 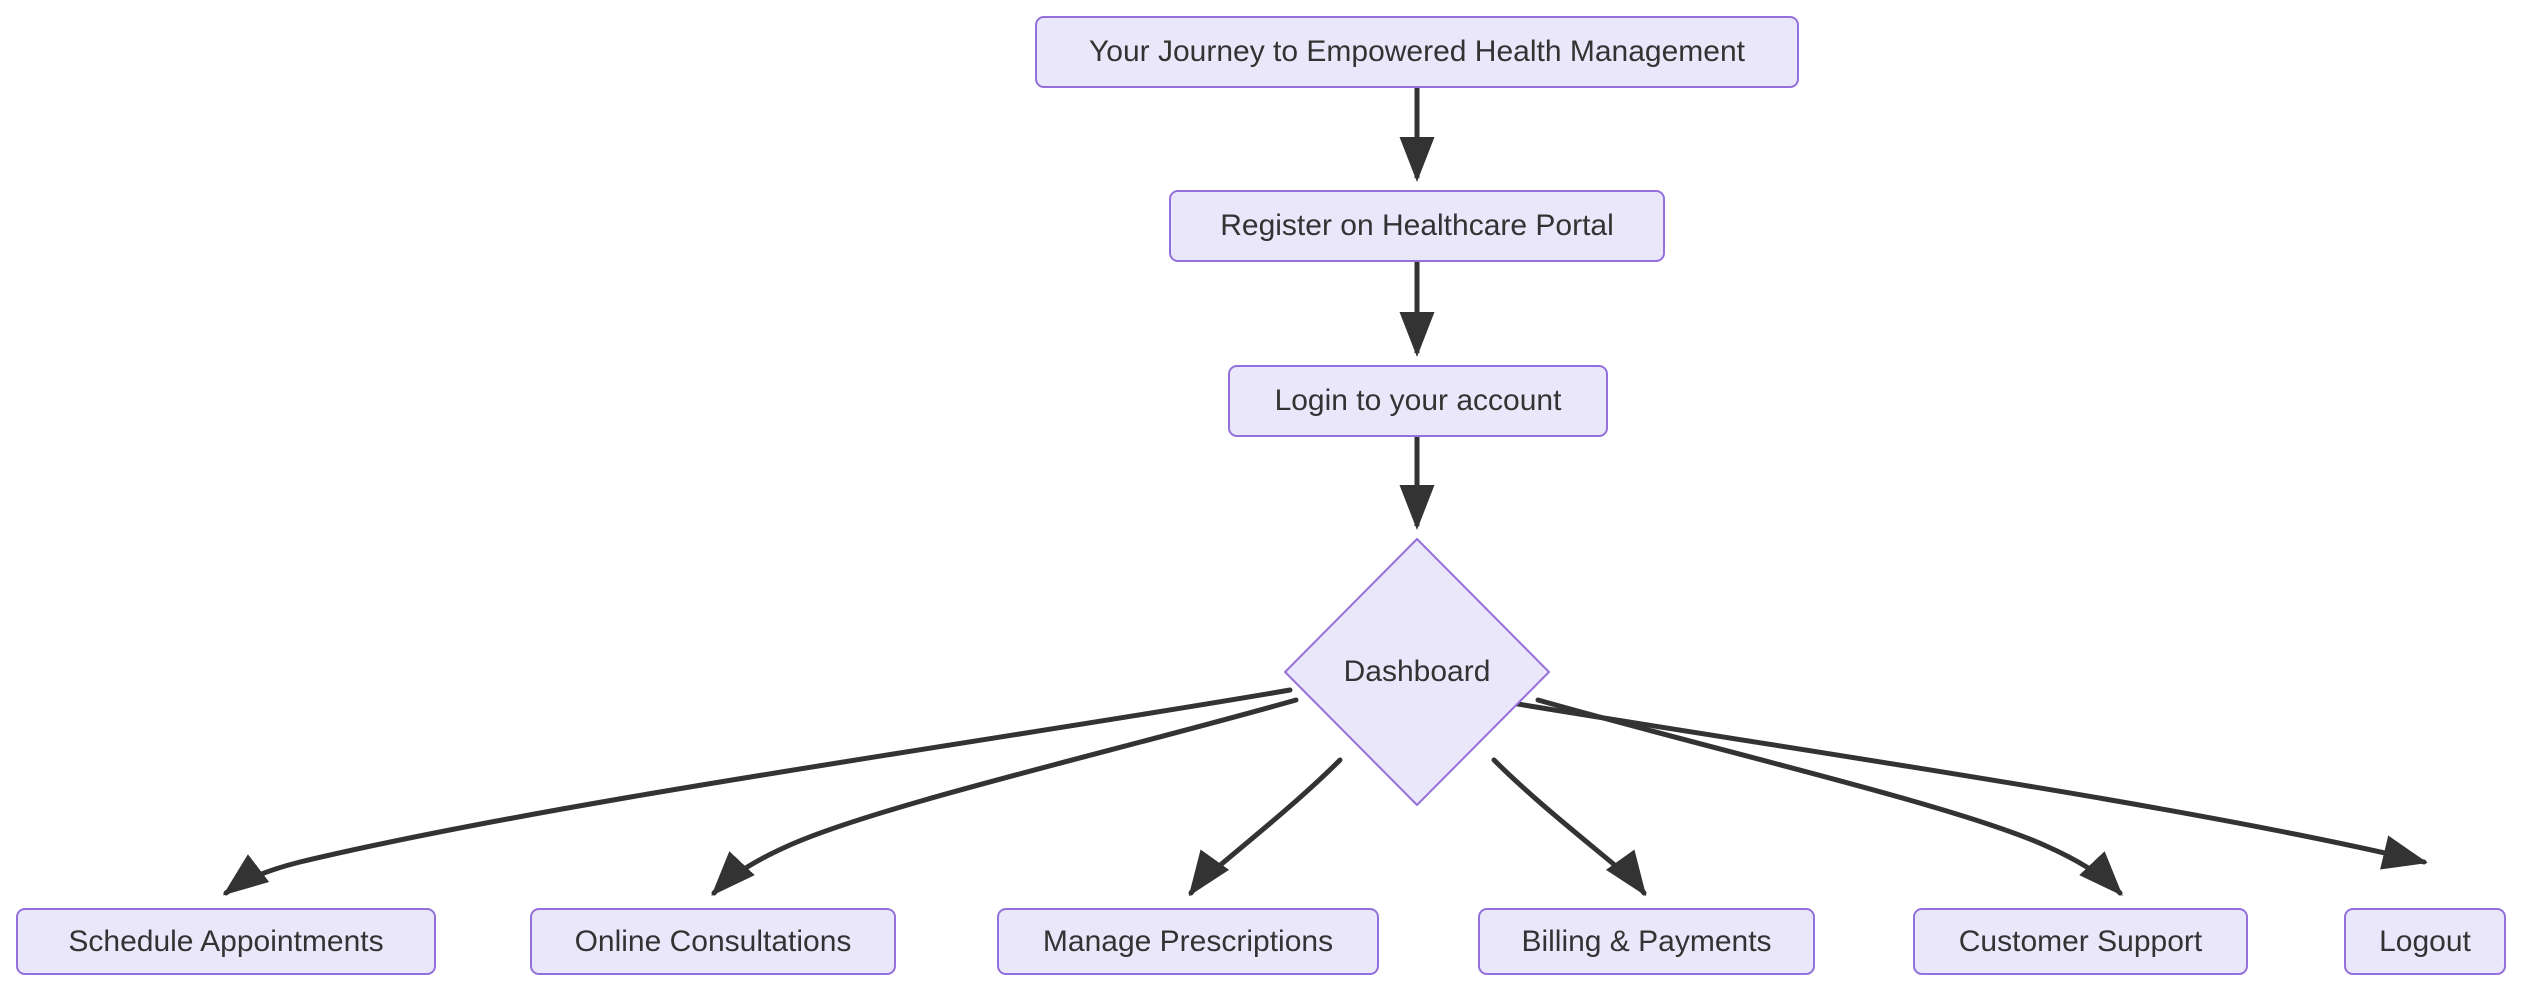 I want to click on node-online-consultations: Online Consultations, so click(x=713, y=941).